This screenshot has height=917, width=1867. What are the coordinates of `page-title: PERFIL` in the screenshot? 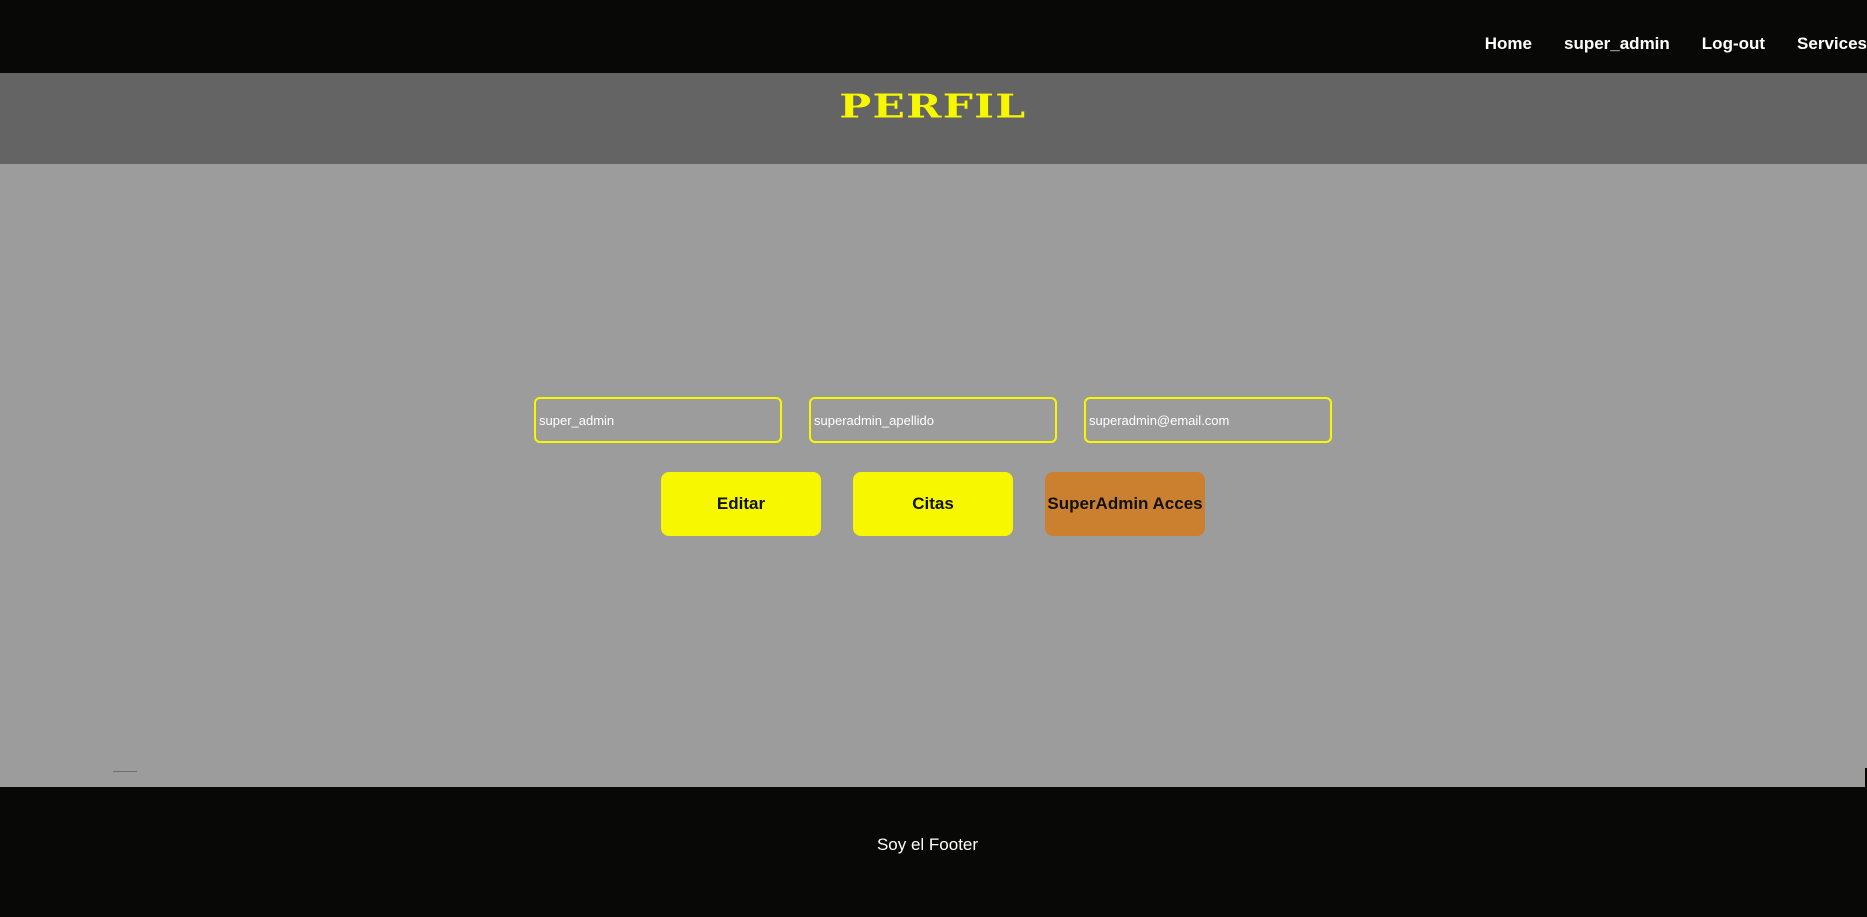 It's located at (932, 107).